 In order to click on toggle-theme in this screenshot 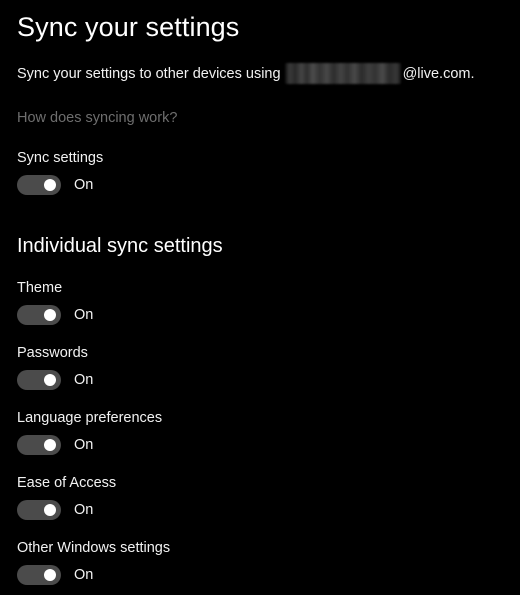, I will do `click(39, 315)`.